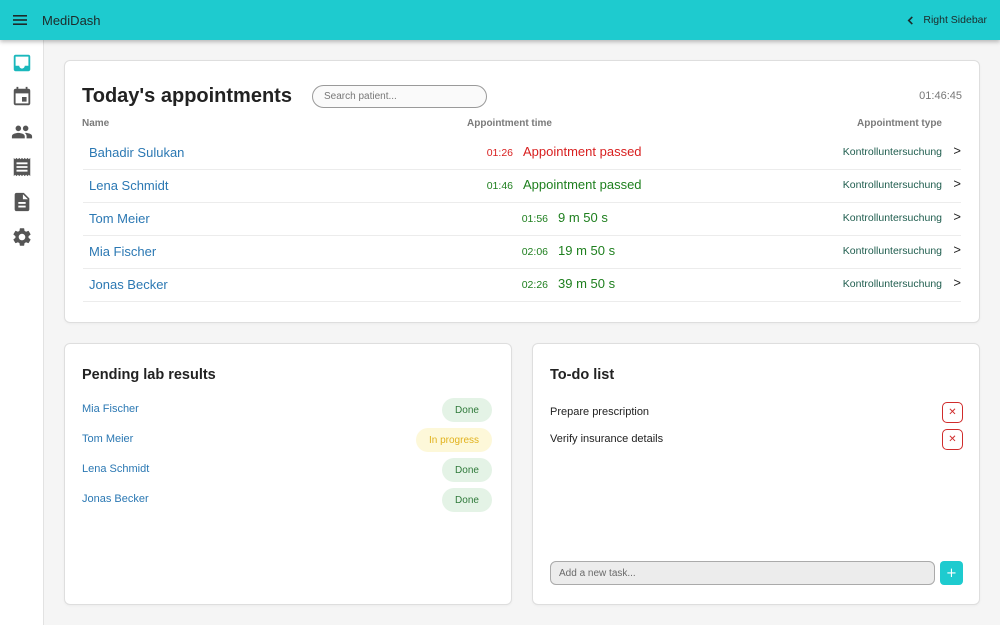 This screenshot has height=625, width=1000. I want to click on appointment-time-group: 01:56 9 m 50 s, so click(582, 217).